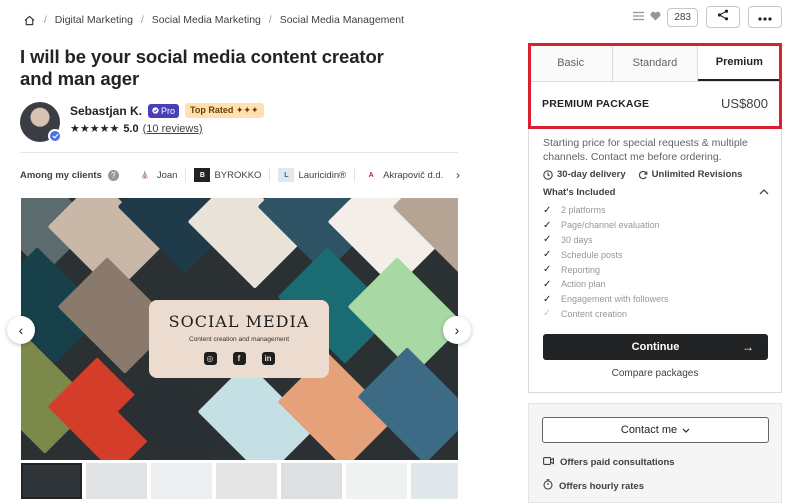  I want to click on feature-item: ✓ Page/channel evaluation, so click(606, 225).